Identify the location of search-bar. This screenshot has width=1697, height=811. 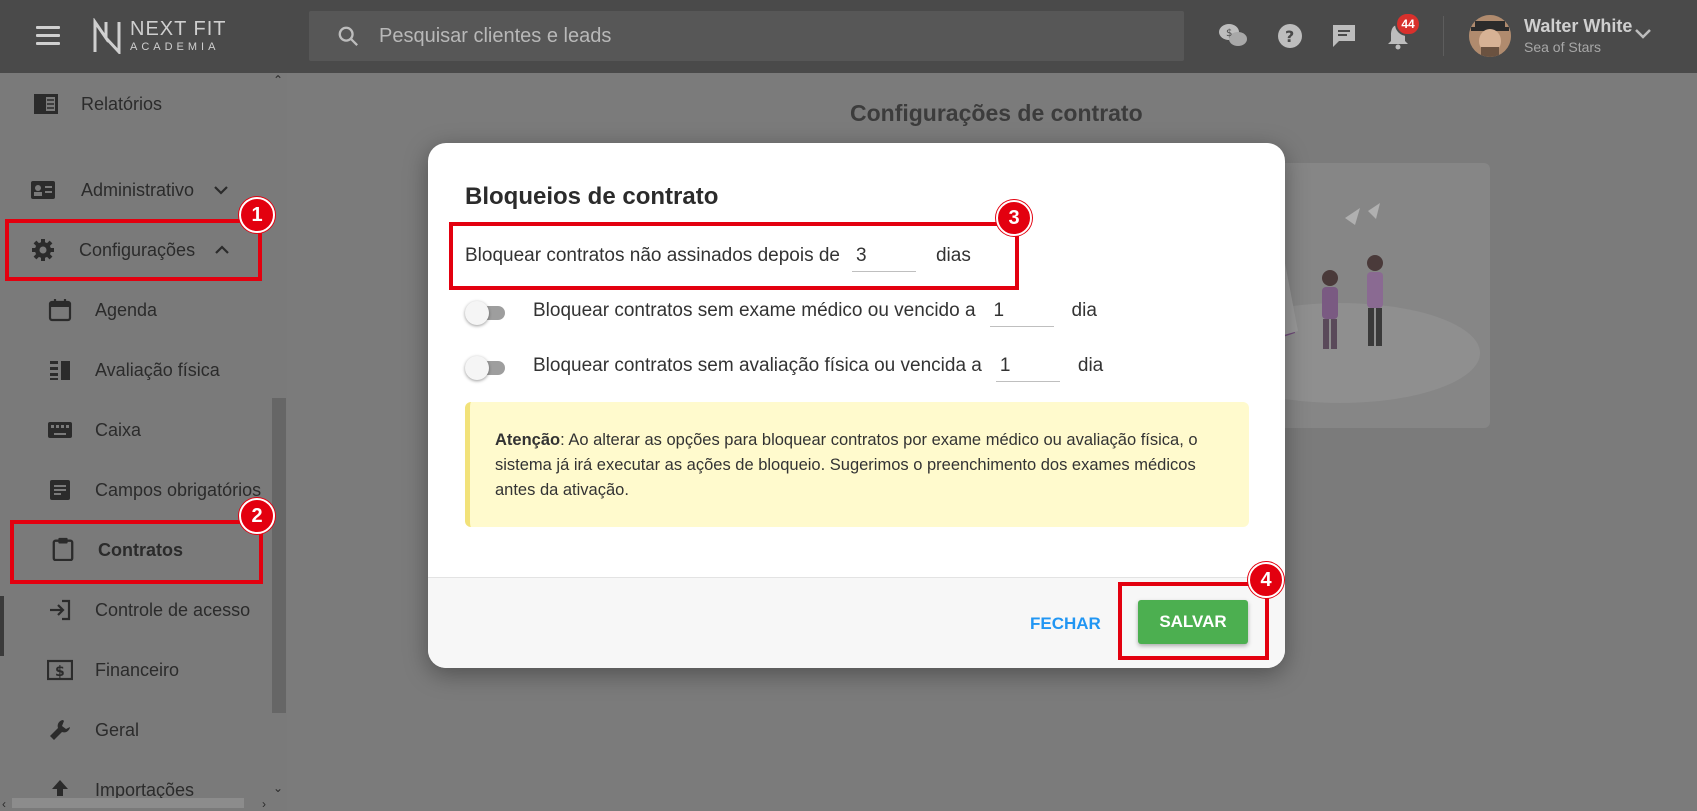
(746, 36).